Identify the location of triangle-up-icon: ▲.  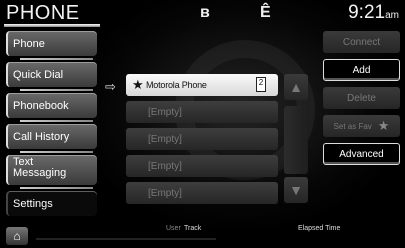
(296, 87).